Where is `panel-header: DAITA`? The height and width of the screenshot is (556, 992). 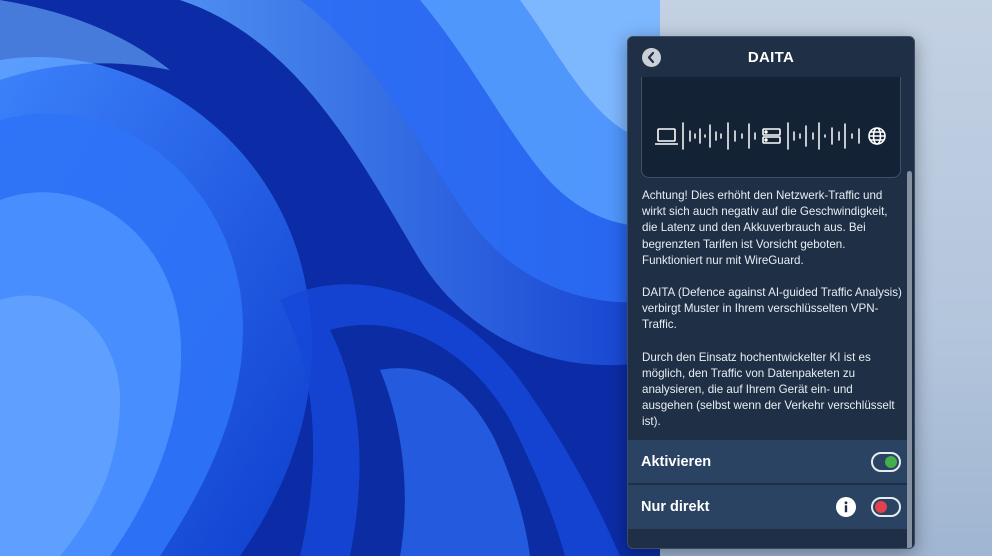 panel-header: DAITA is located at coordinates (771, 57).